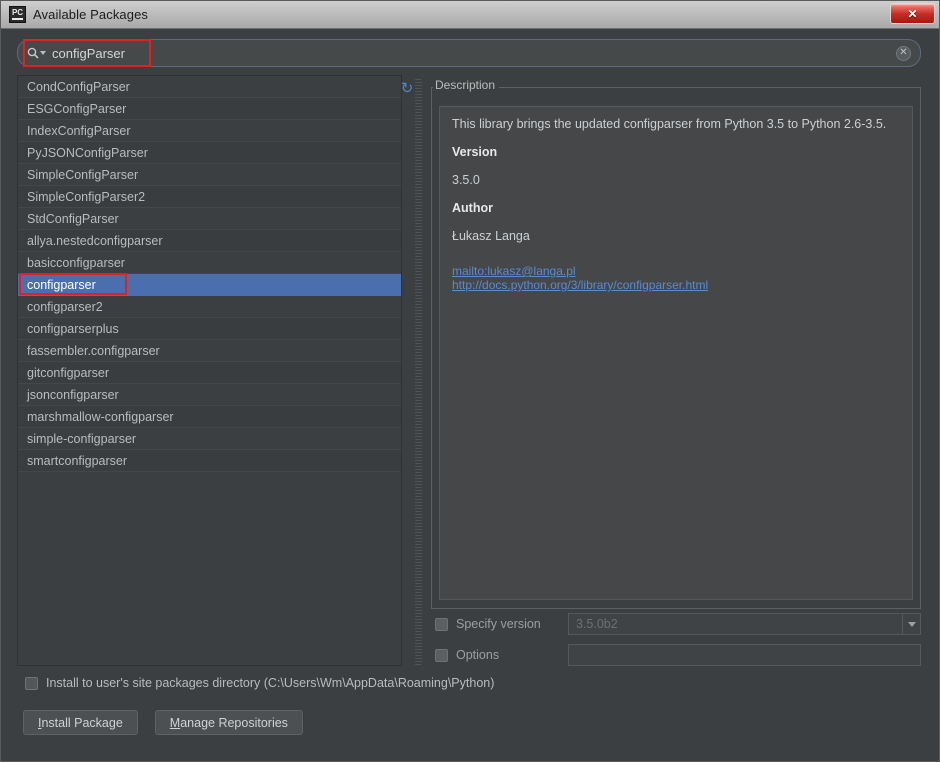  I want to click on options-input, so click(744, 655).